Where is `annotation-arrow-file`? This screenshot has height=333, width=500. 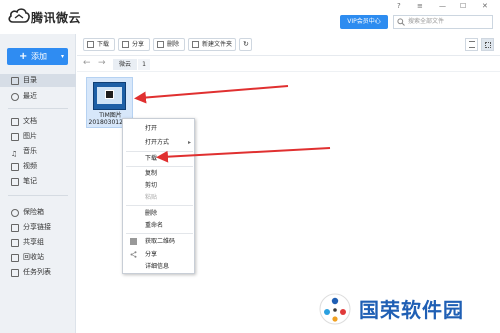 annotation-arrow-file is located at coordinates (211, 94).